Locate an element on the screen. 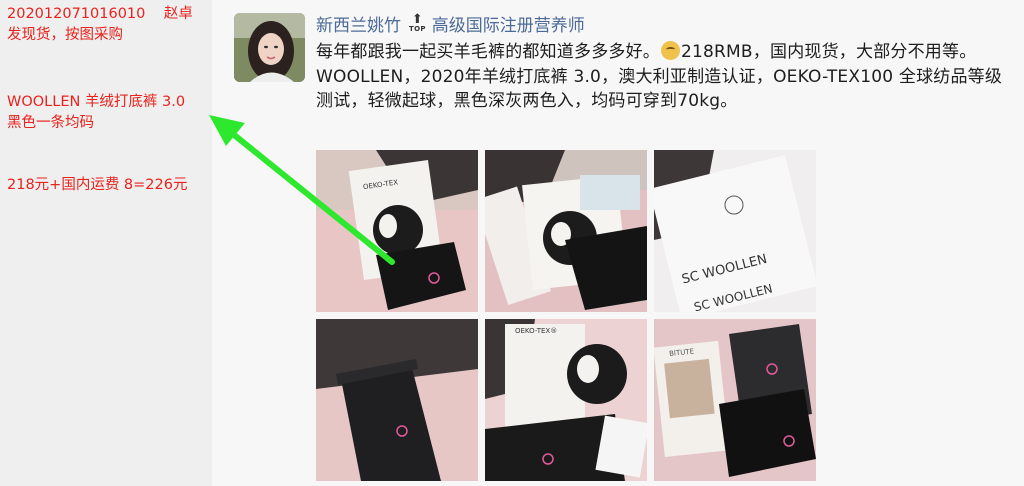 The width and height of the screenshot is (1024, 486). author-row: 新西兰姚竹 ⬆ TOP 高级国际注册营养师 is located at coordinates (450, 23).